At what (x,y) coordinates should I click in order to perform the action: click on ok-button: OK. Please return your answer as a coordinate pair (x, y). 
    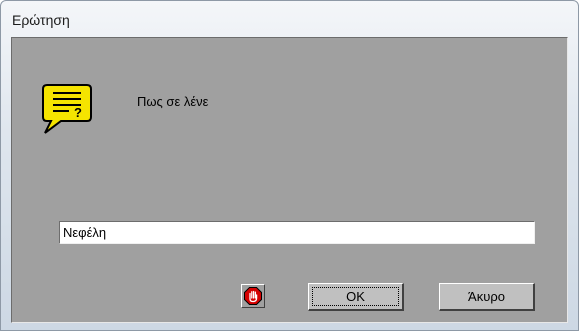
    Looking at the image, I should click on (356, 297).